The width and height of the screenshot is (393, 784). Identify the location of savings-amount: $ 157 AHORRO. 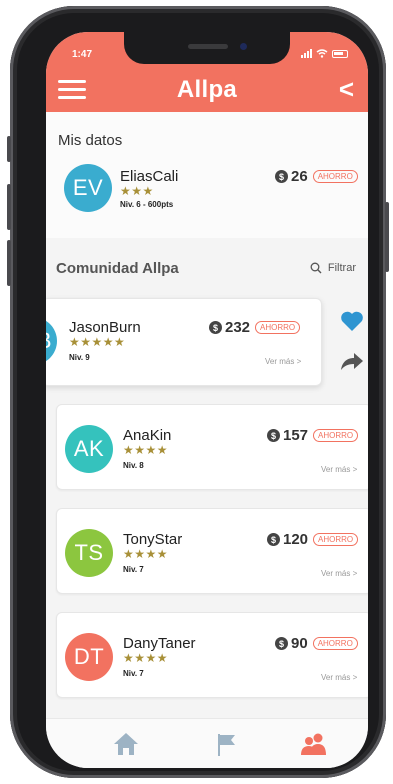
(313, 435).